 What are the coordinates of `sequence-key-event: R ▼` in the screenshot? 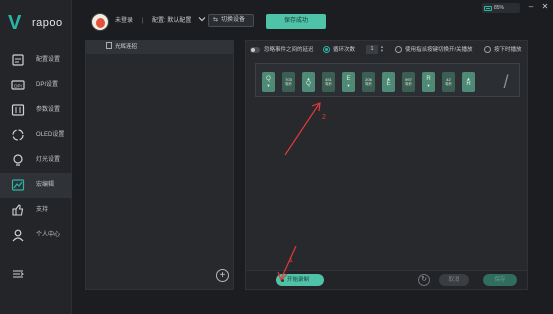 It's located at (428, 82).